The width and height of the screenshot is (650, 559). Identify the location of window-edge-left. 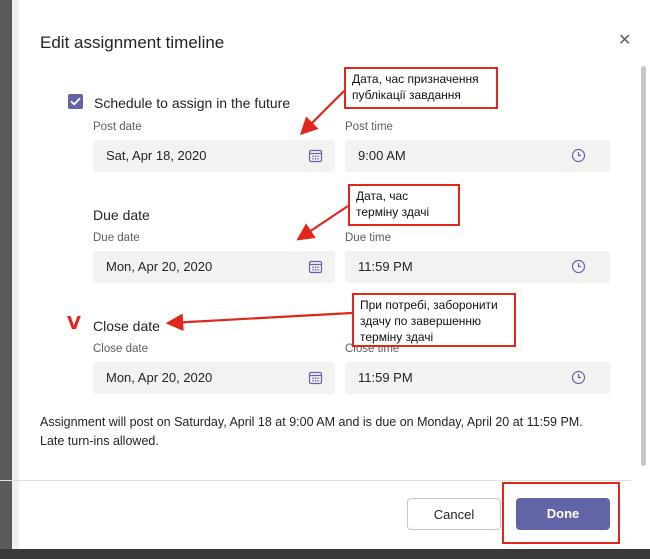
(6, 279).